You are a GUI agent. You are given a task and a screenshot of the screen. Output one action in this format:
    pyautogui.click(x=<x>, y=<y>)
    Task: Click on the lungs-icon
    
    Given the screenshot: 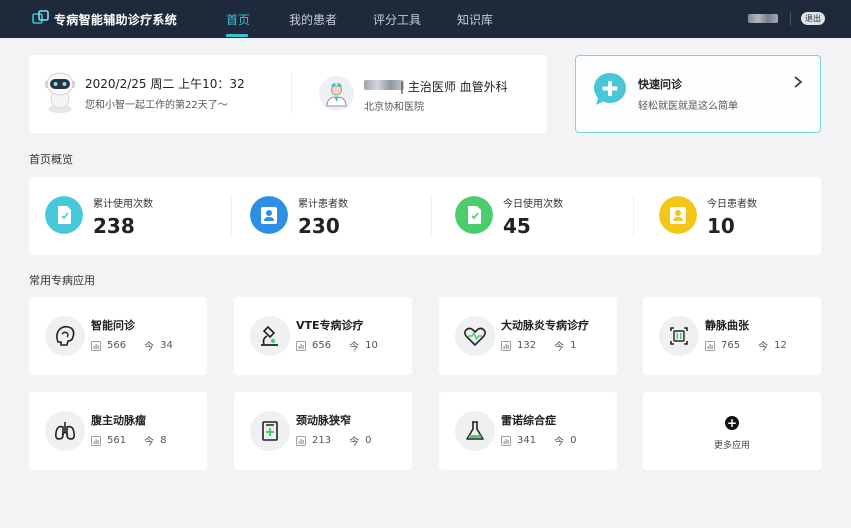 What is the action you would take?
    pyautogui.click(x=65, y=431)
    